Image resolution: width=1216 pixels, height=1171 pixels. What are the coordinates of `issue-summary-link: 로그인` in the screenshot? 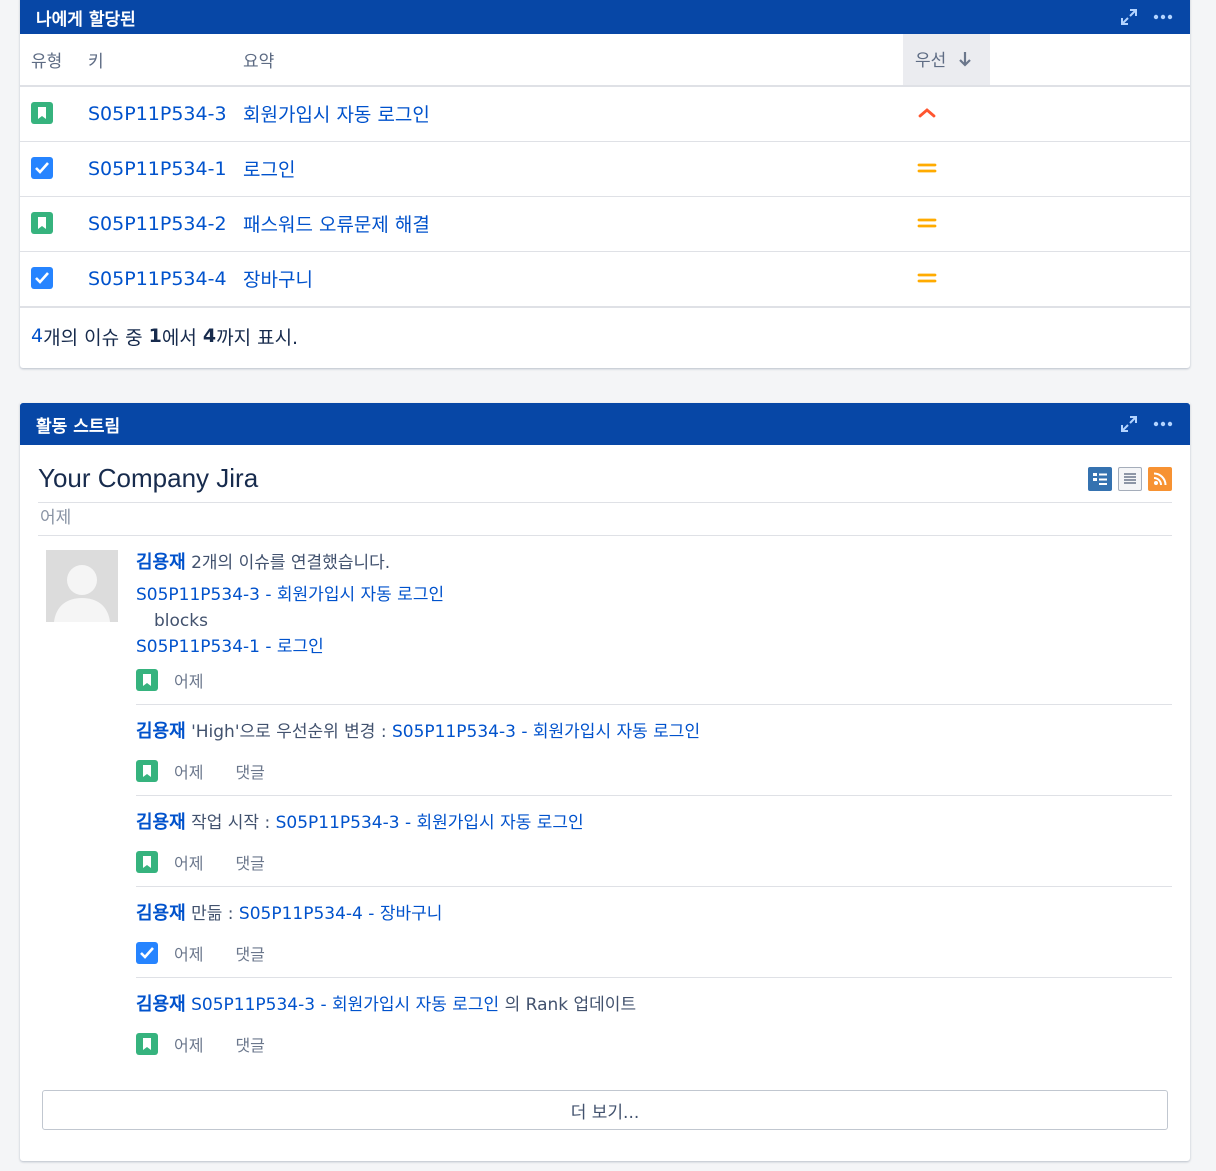 It's located at (269, 170).